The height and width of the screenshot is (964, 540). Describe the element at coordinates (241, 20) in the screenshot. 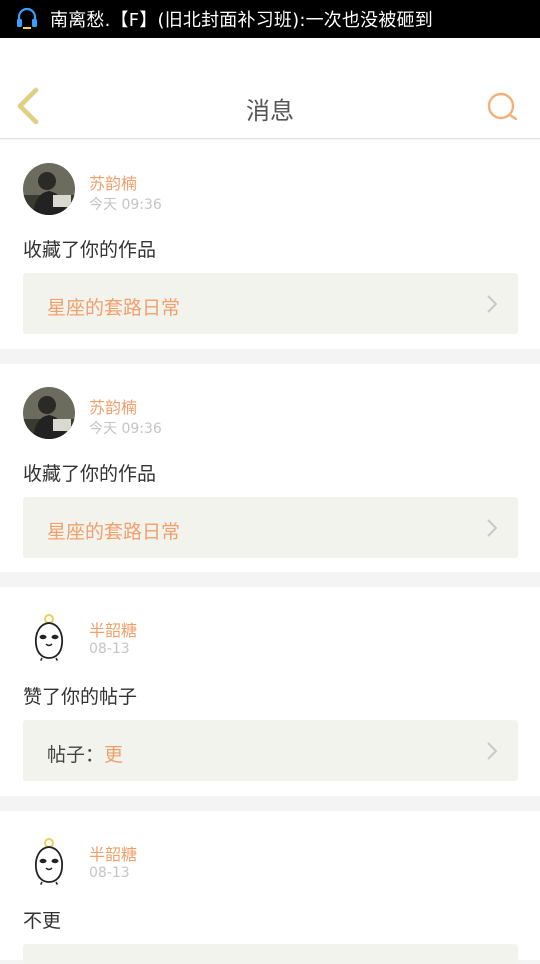

I see `notification-text: 南离愁.【F】(旧北封面补习班):一次也没被砸到` at that location.